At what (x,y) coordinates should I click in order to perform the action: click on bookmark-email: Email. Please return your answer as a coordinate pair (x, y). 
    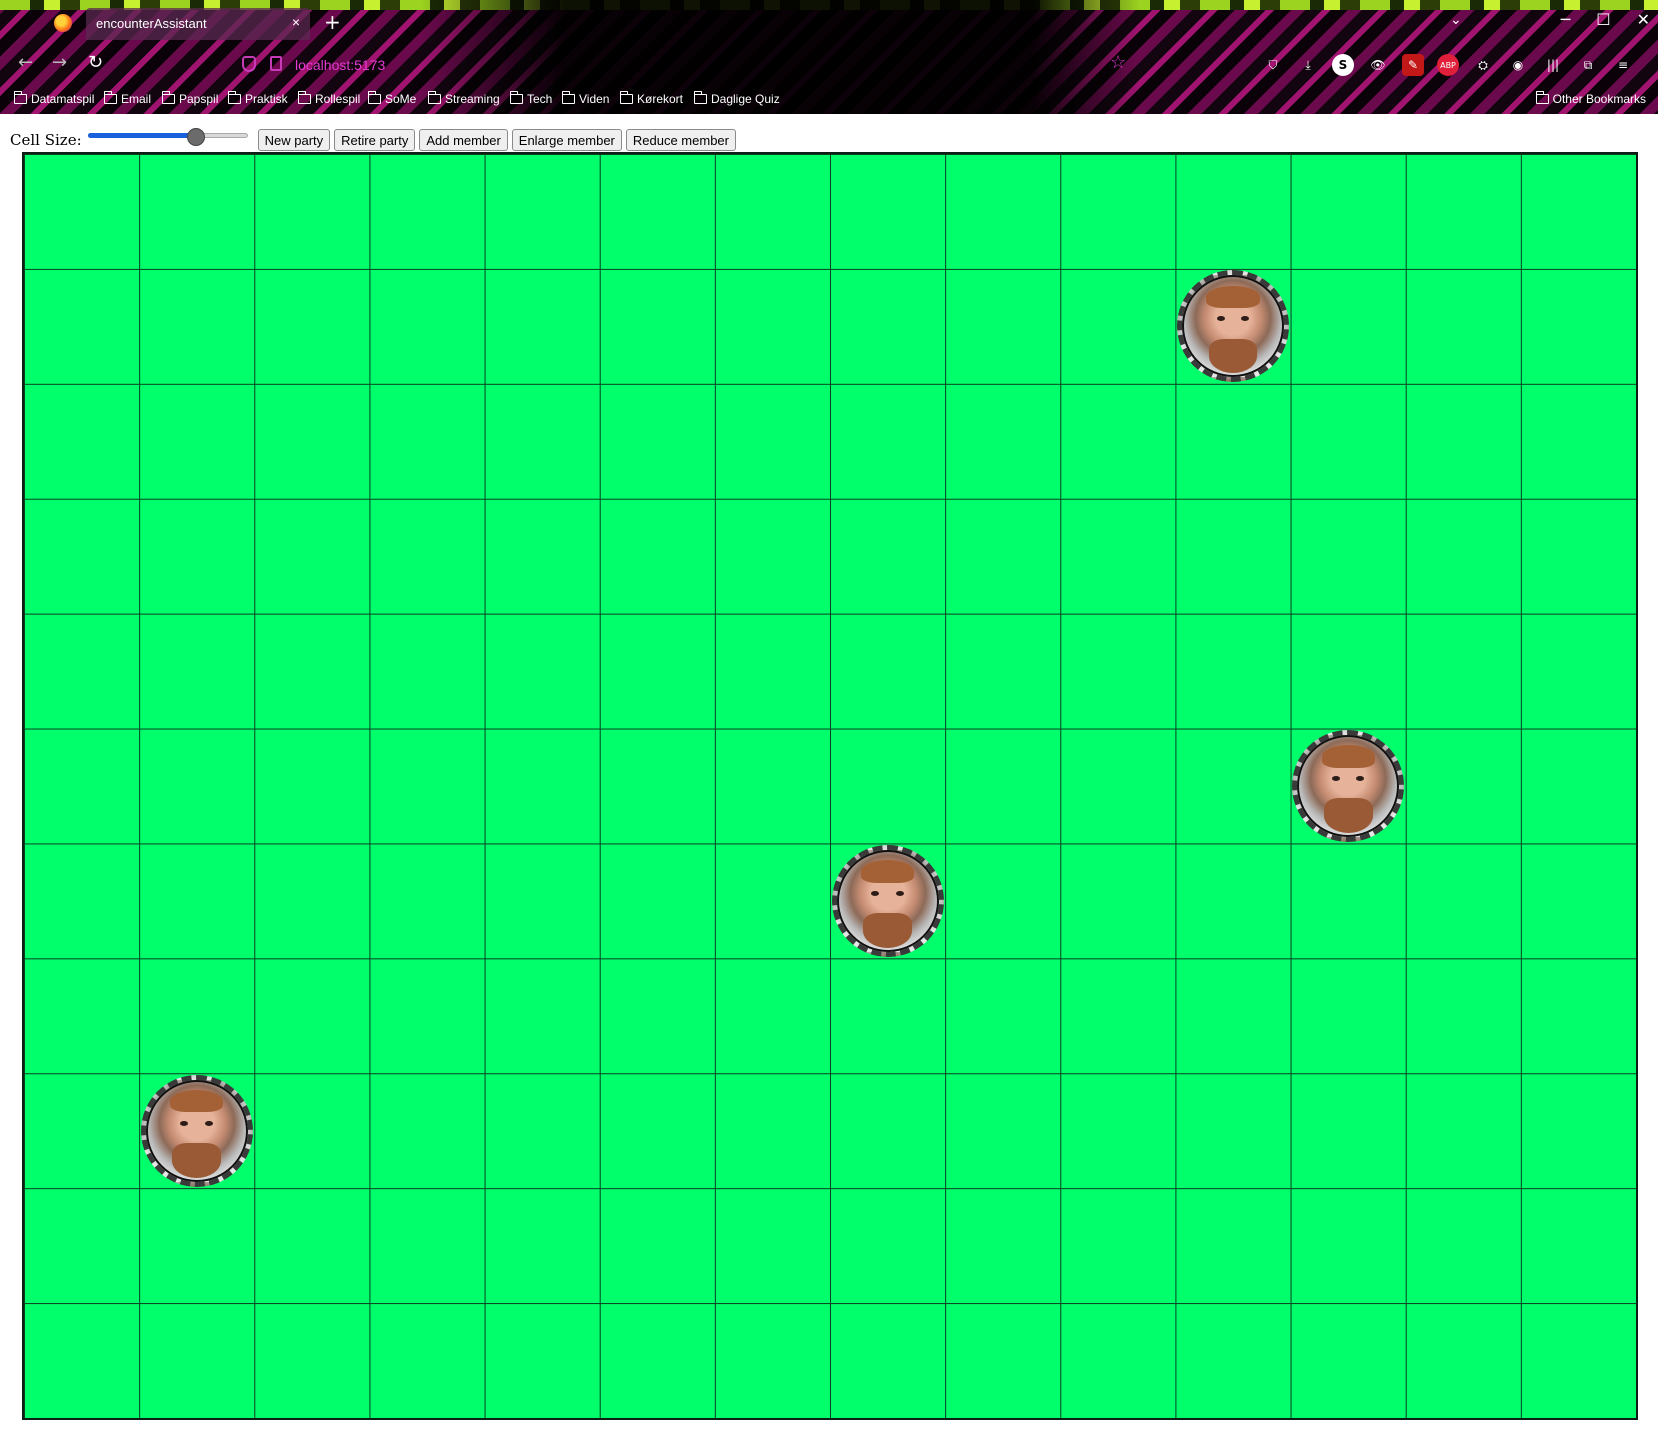
    Looking at the image, I should click on (128, 98).